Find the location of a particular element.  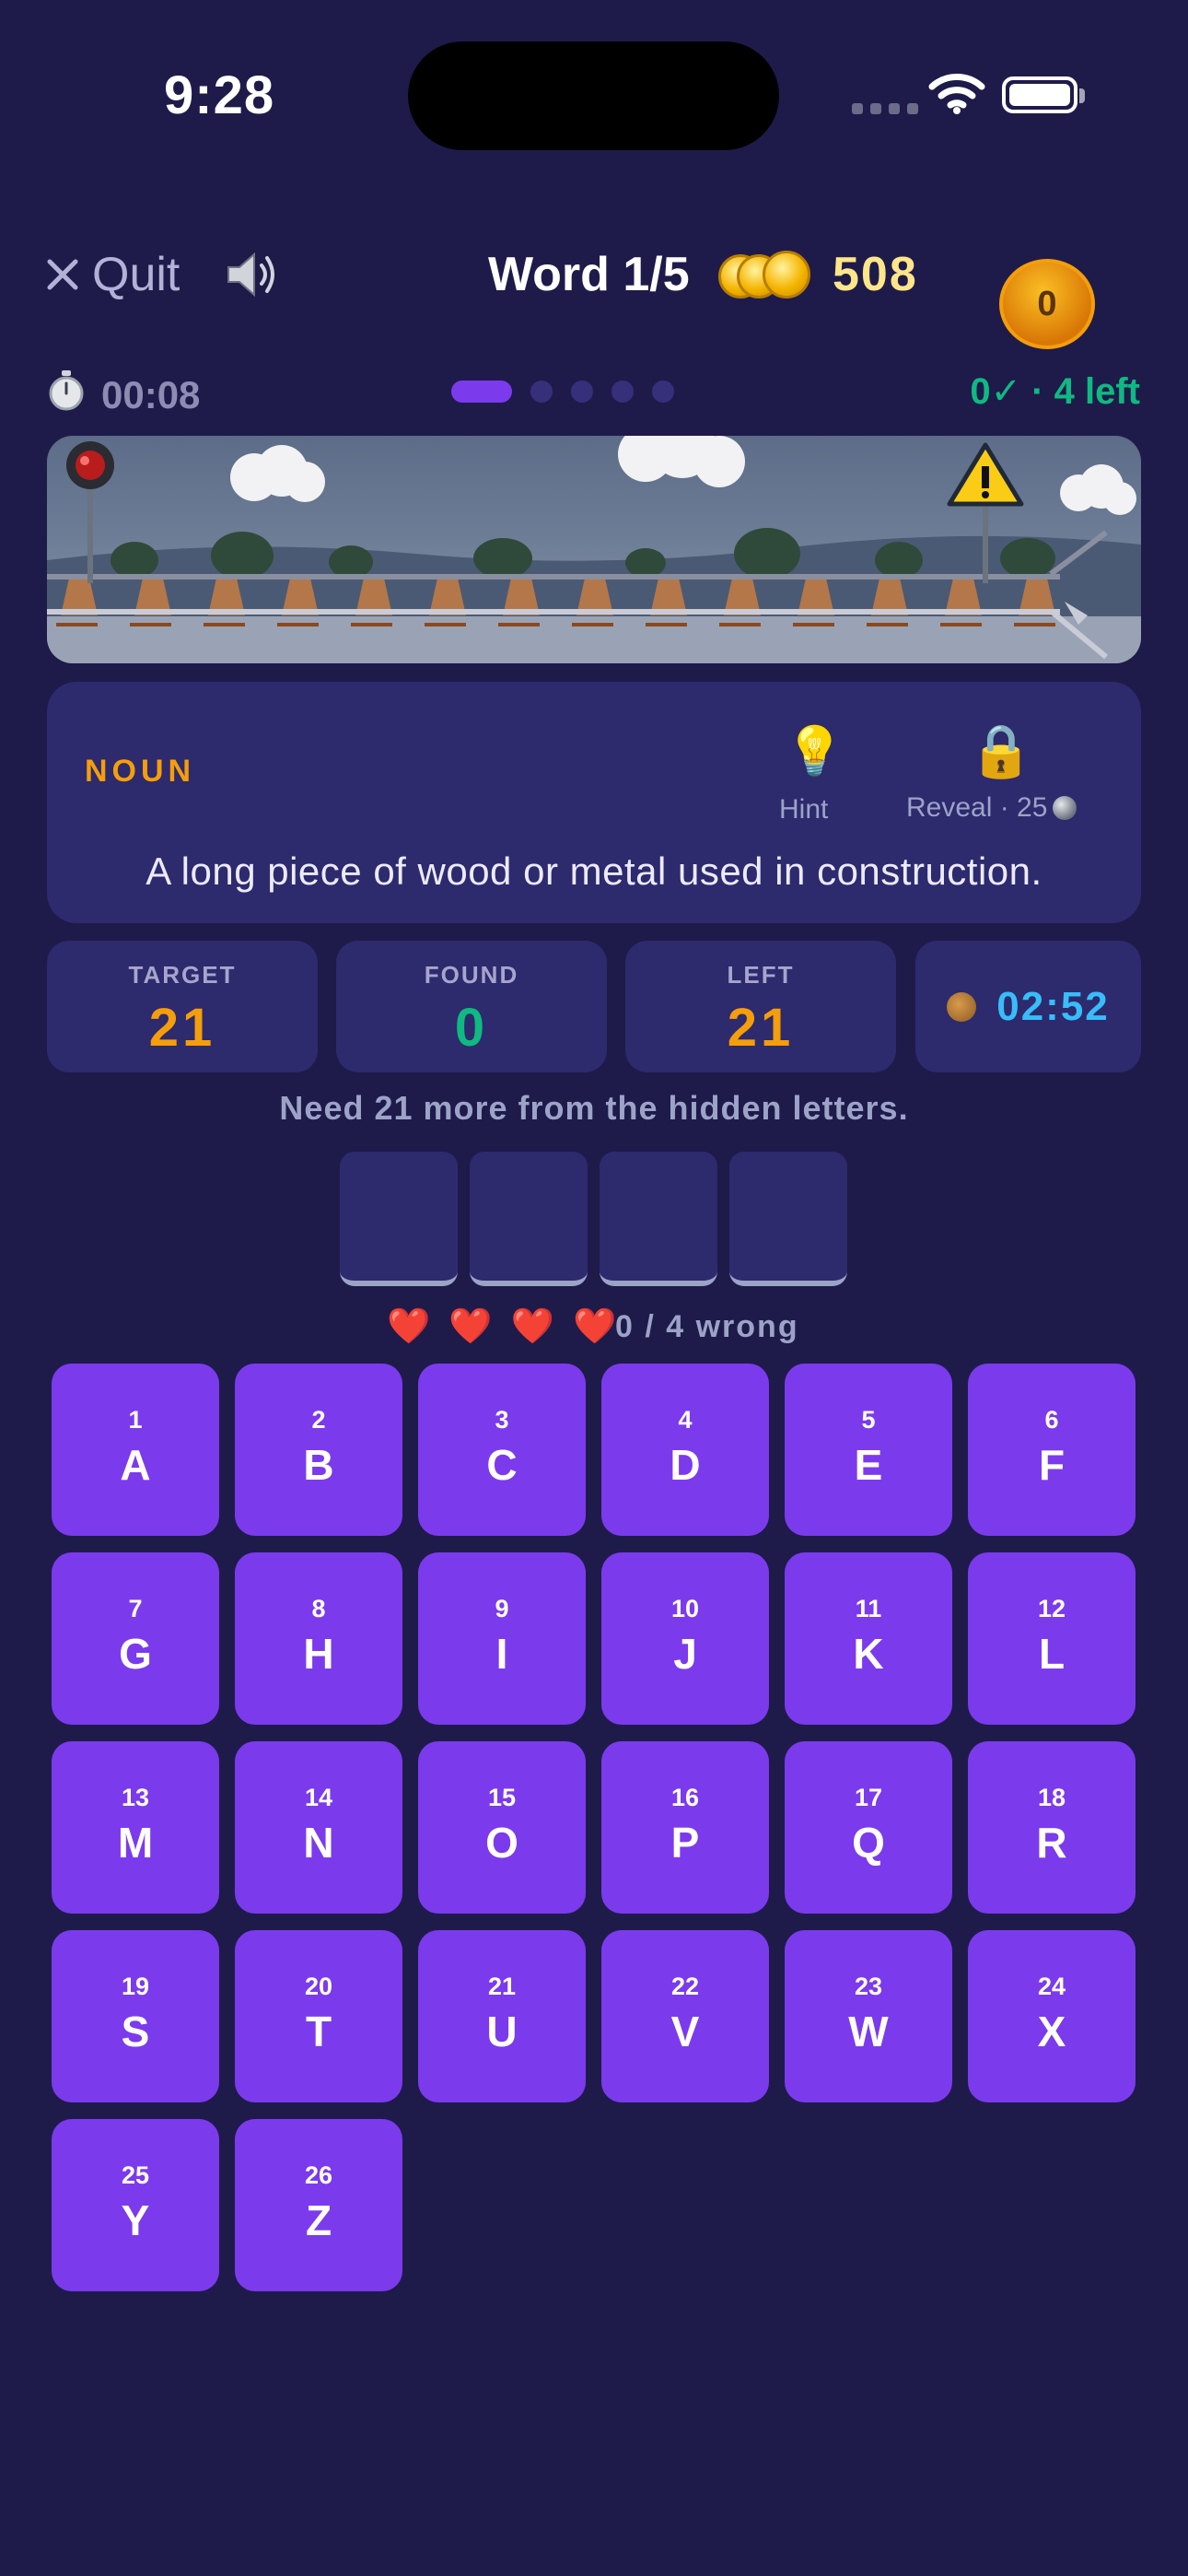

word-counter: Word 1/5 is located at coordinates (589, 274).